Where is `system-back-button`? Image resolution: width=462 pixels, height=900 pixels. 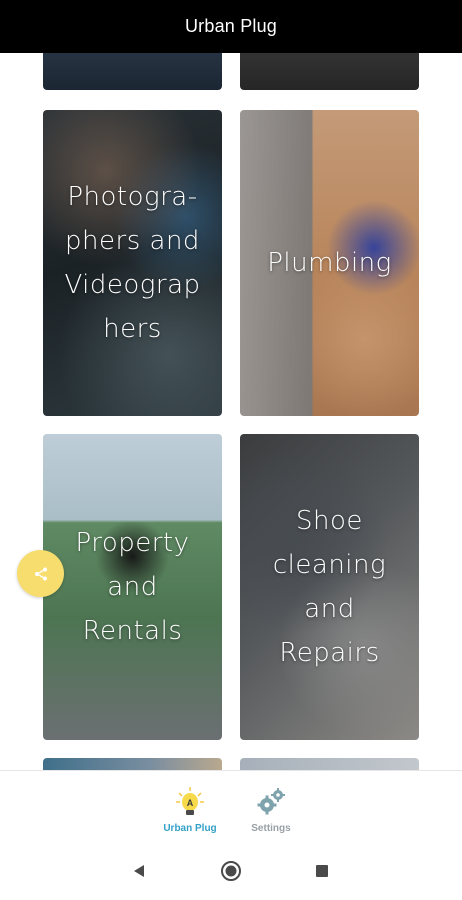
system-back-button is located at coordinates (139, 871).